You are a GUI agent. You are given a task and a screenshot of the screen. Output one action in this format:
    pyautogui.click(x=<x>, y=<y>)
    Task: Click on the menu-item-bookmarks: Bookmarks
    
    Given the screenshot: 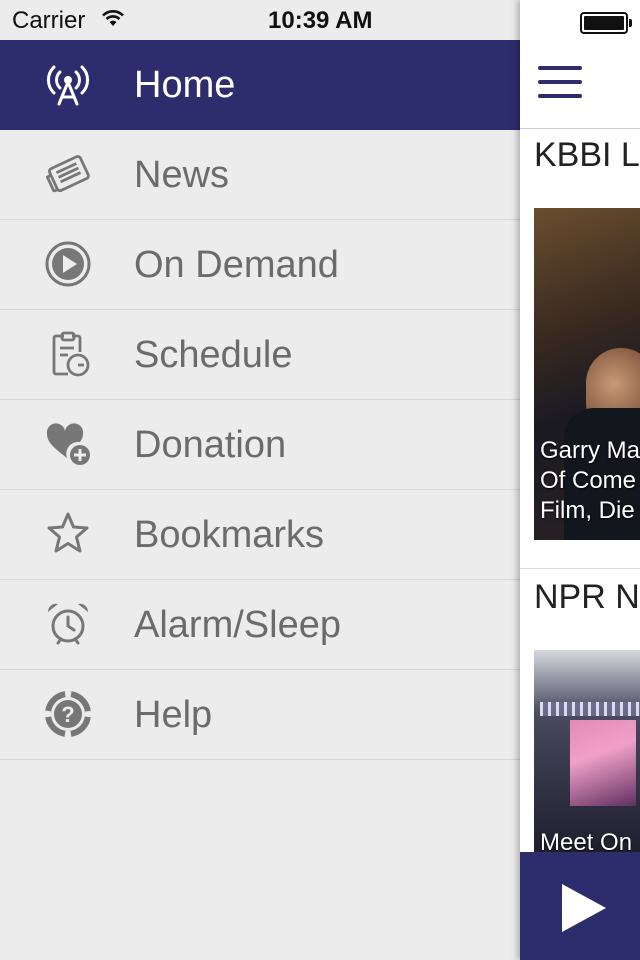 What is the action you would take?
    pyautogui.click(x=260, y=535)
    